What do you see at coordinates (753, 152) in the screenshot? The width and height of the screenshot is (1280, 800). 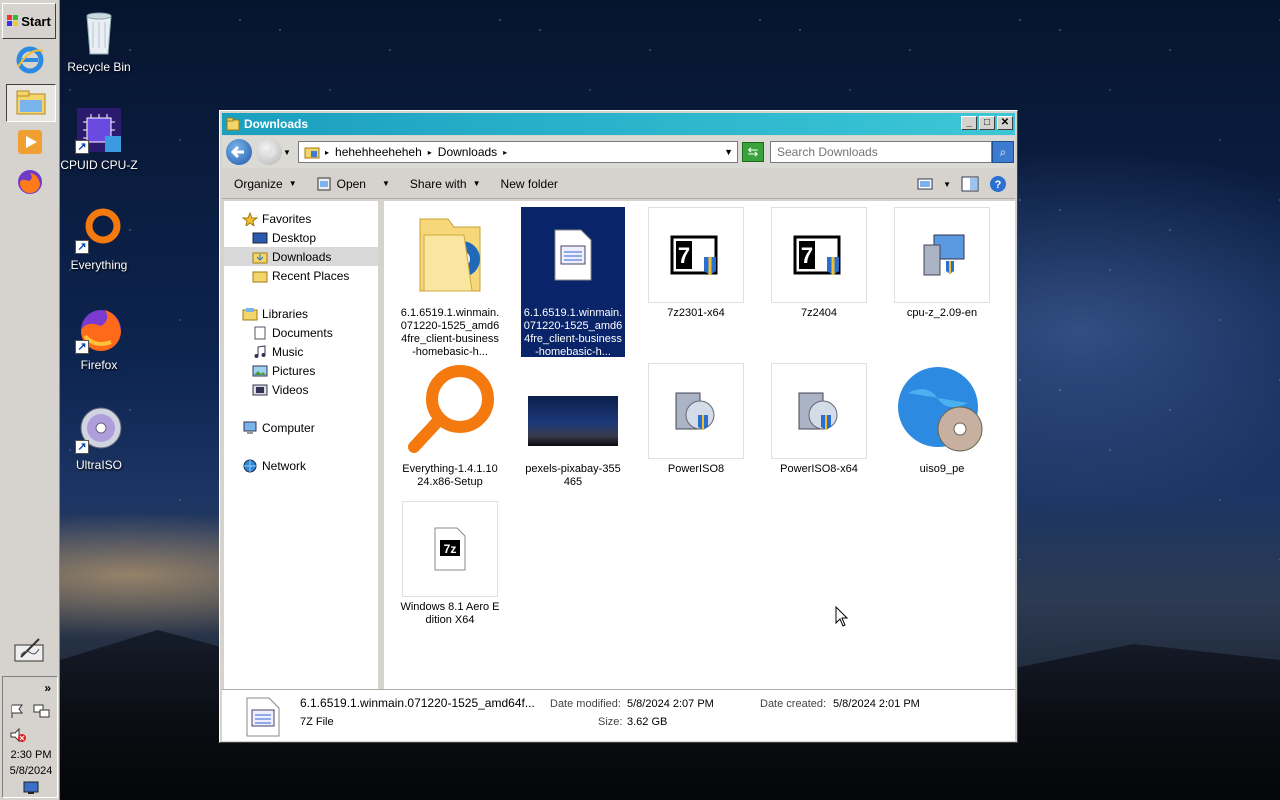 I see `refresh-button: ⇆` at bounding box center [753, 152].